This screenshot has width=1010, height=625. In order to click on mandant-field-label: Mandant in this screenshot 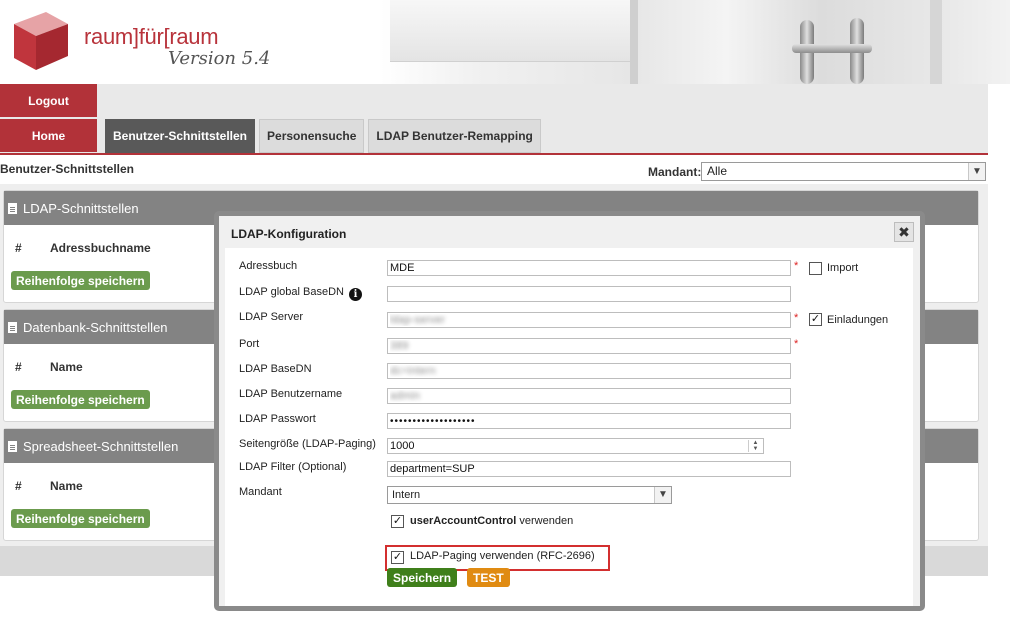, I will do `click(260, 492)`.